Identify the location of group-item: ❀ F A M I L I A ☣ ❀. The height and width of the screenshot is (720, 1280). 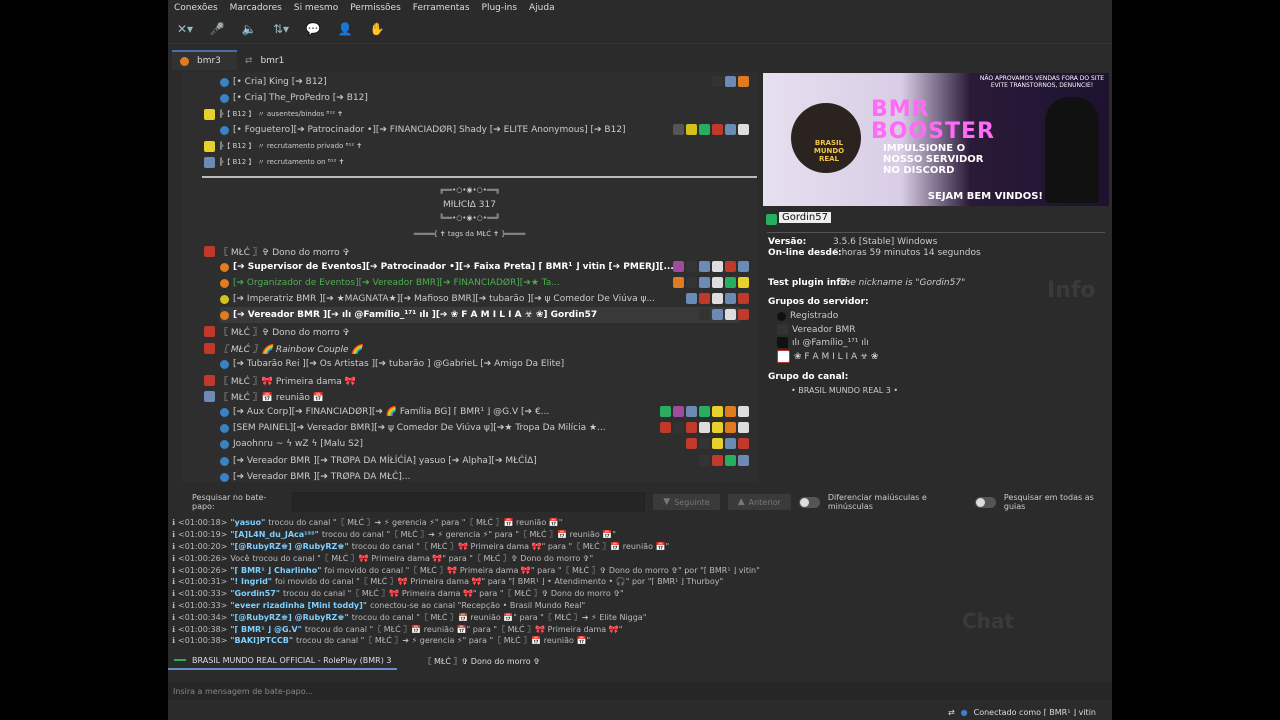
(827, 356).